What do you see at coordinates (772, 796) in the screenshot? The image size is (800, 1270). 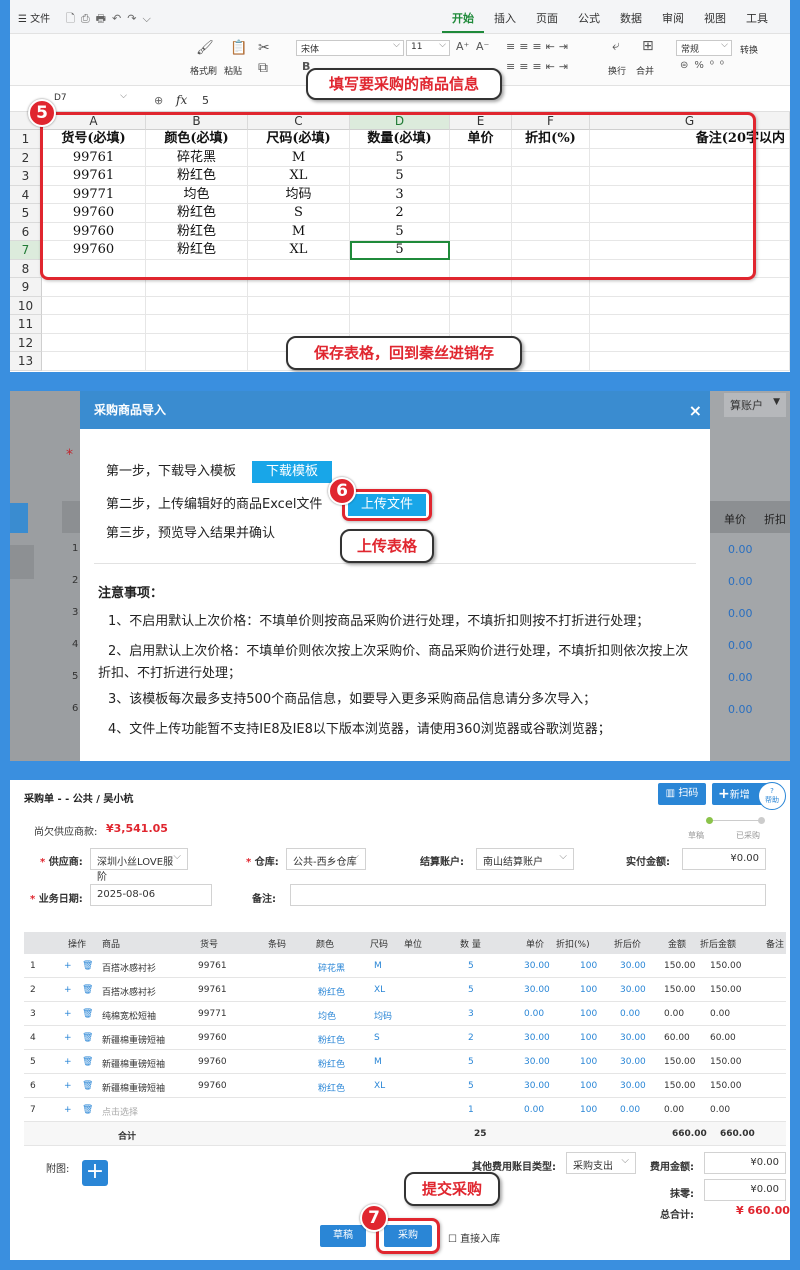 I see `help-button: ? 帮助` at bounding box center [772, 796].